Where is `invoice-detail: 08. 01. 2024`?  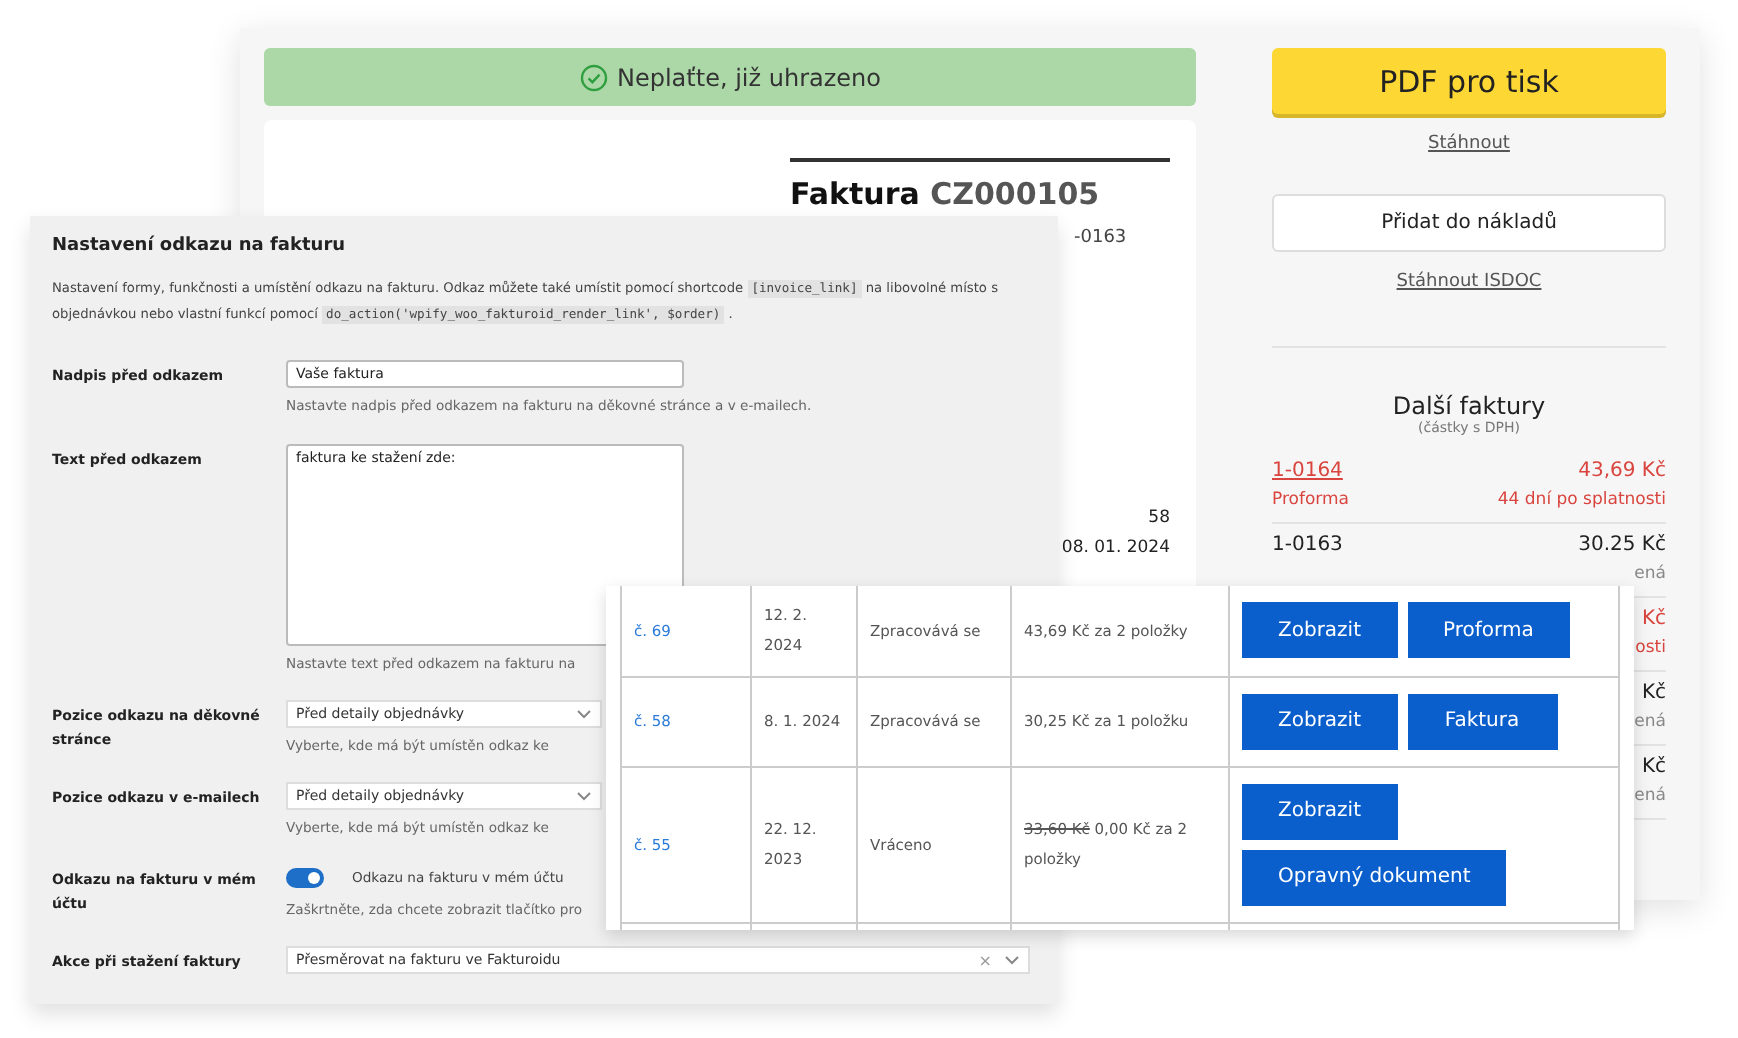
invoice-detail: 08. 01. 2024 is located at coordinates (1114, 548).